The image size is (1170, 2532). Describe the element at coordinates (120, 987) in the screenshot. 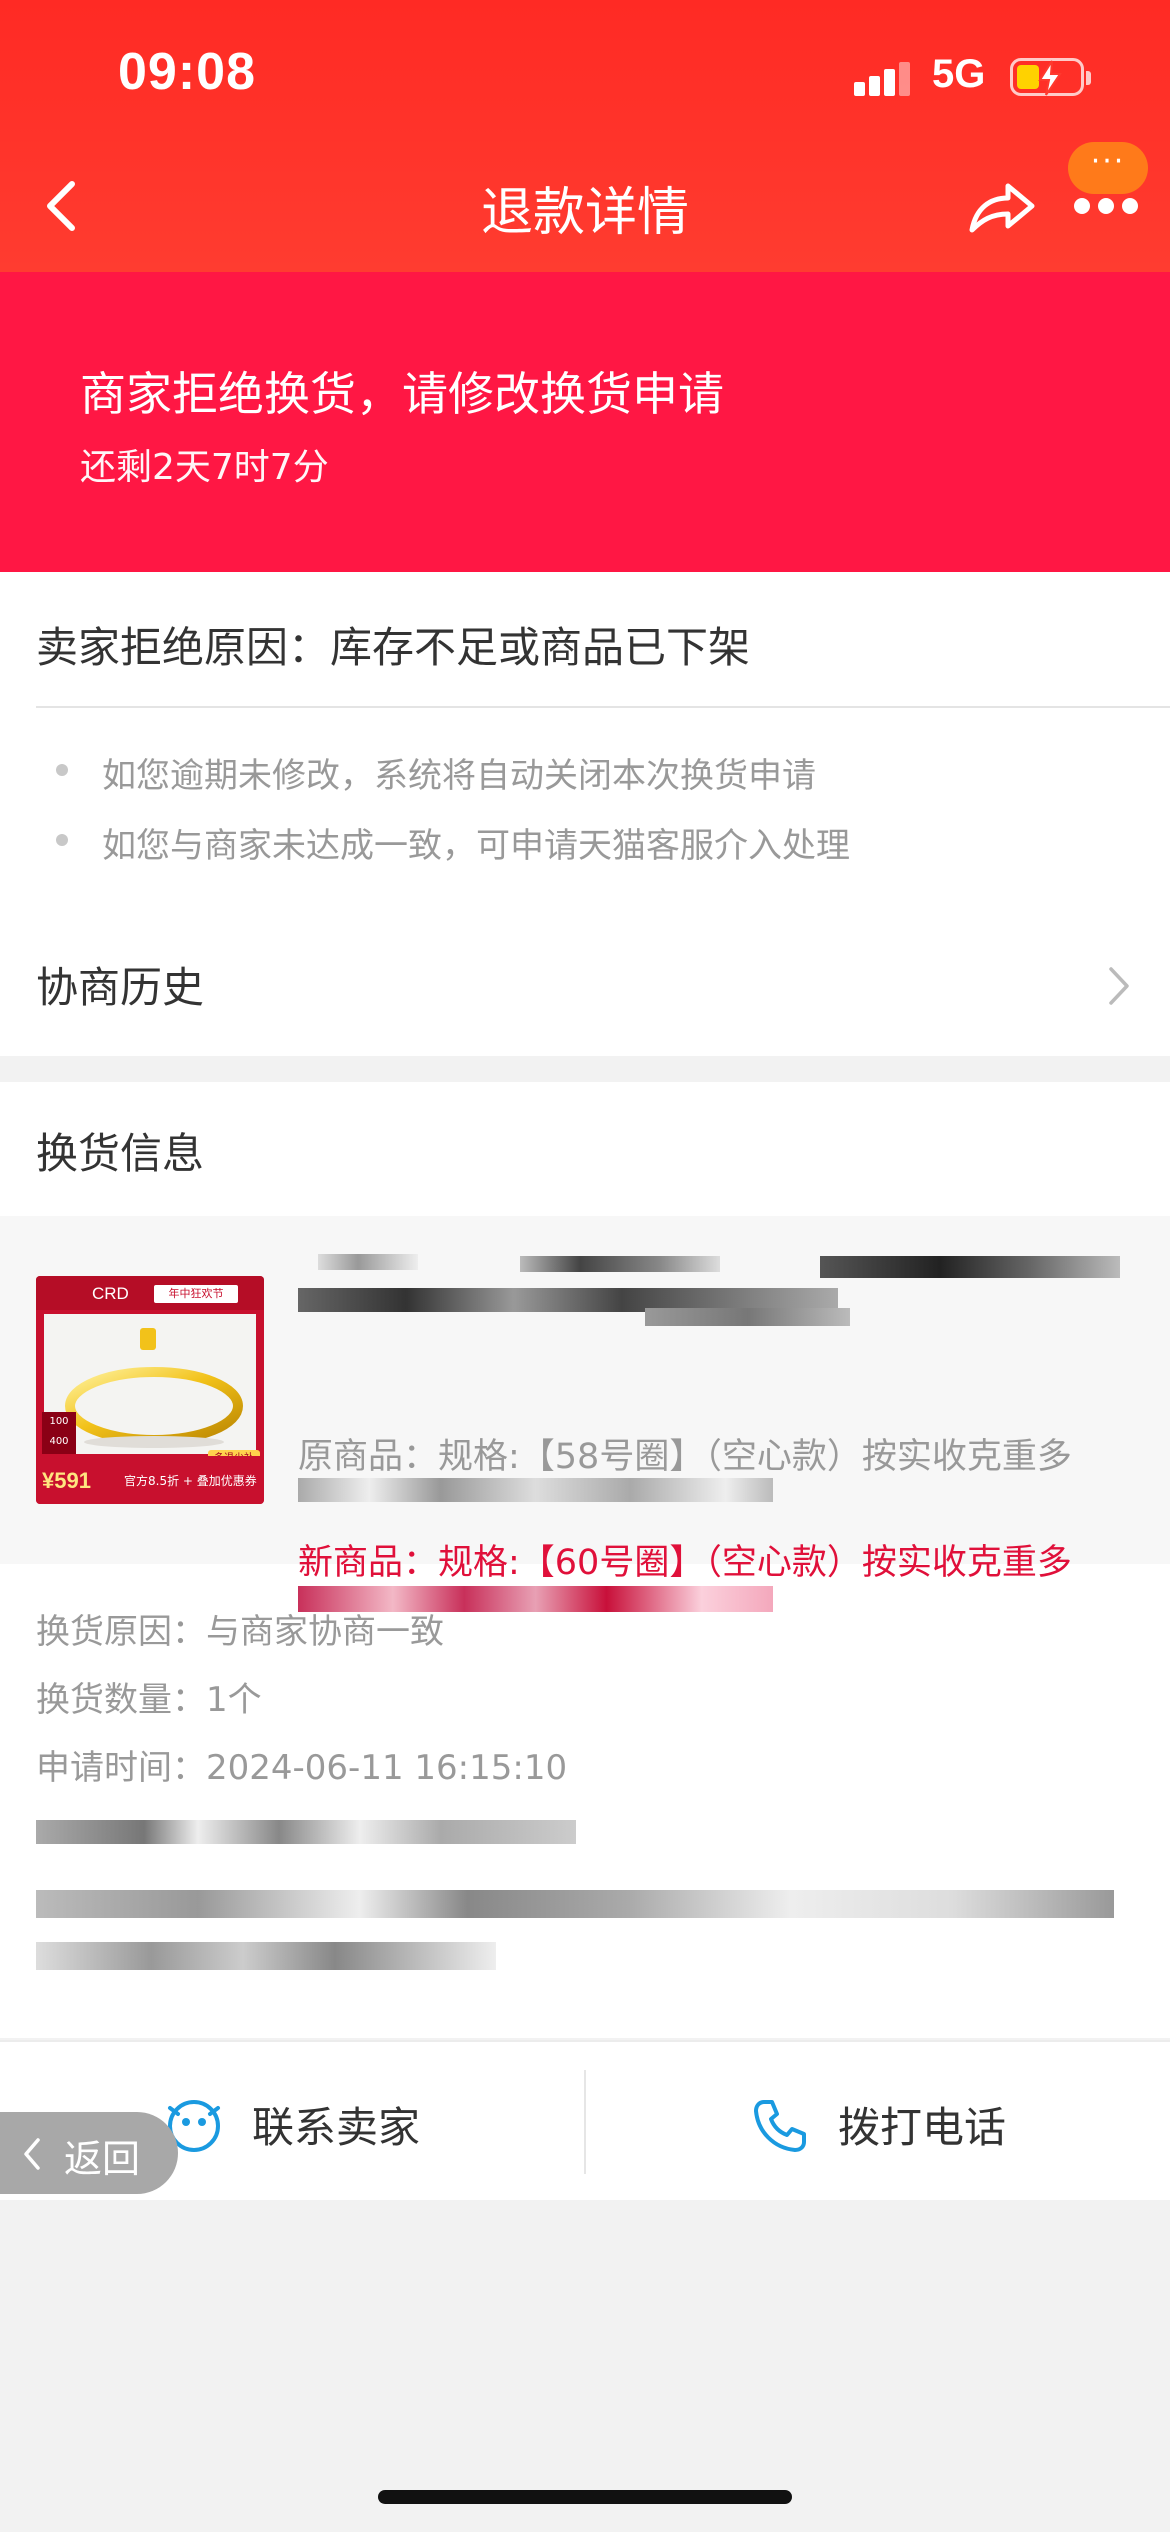

I see `negotiation-history-label: 协商历史` at that location.